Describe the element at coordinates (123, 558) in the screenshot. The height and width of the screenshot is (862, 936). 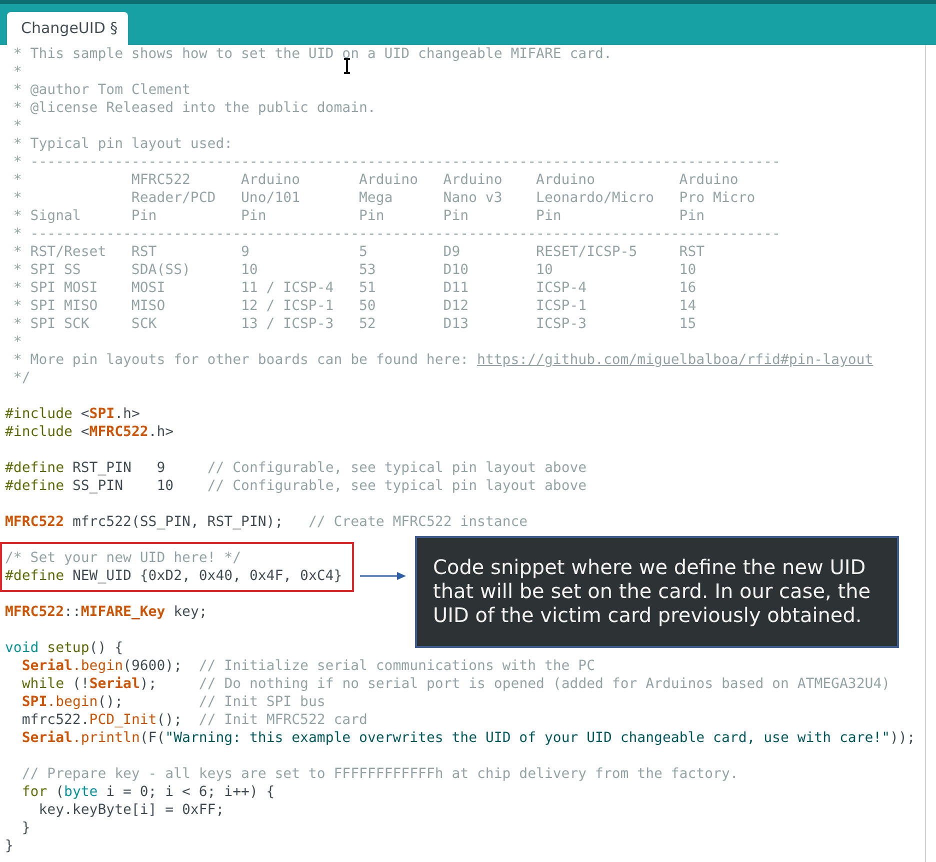
I see `code-line: /* Set your new UID here! */` at that location.